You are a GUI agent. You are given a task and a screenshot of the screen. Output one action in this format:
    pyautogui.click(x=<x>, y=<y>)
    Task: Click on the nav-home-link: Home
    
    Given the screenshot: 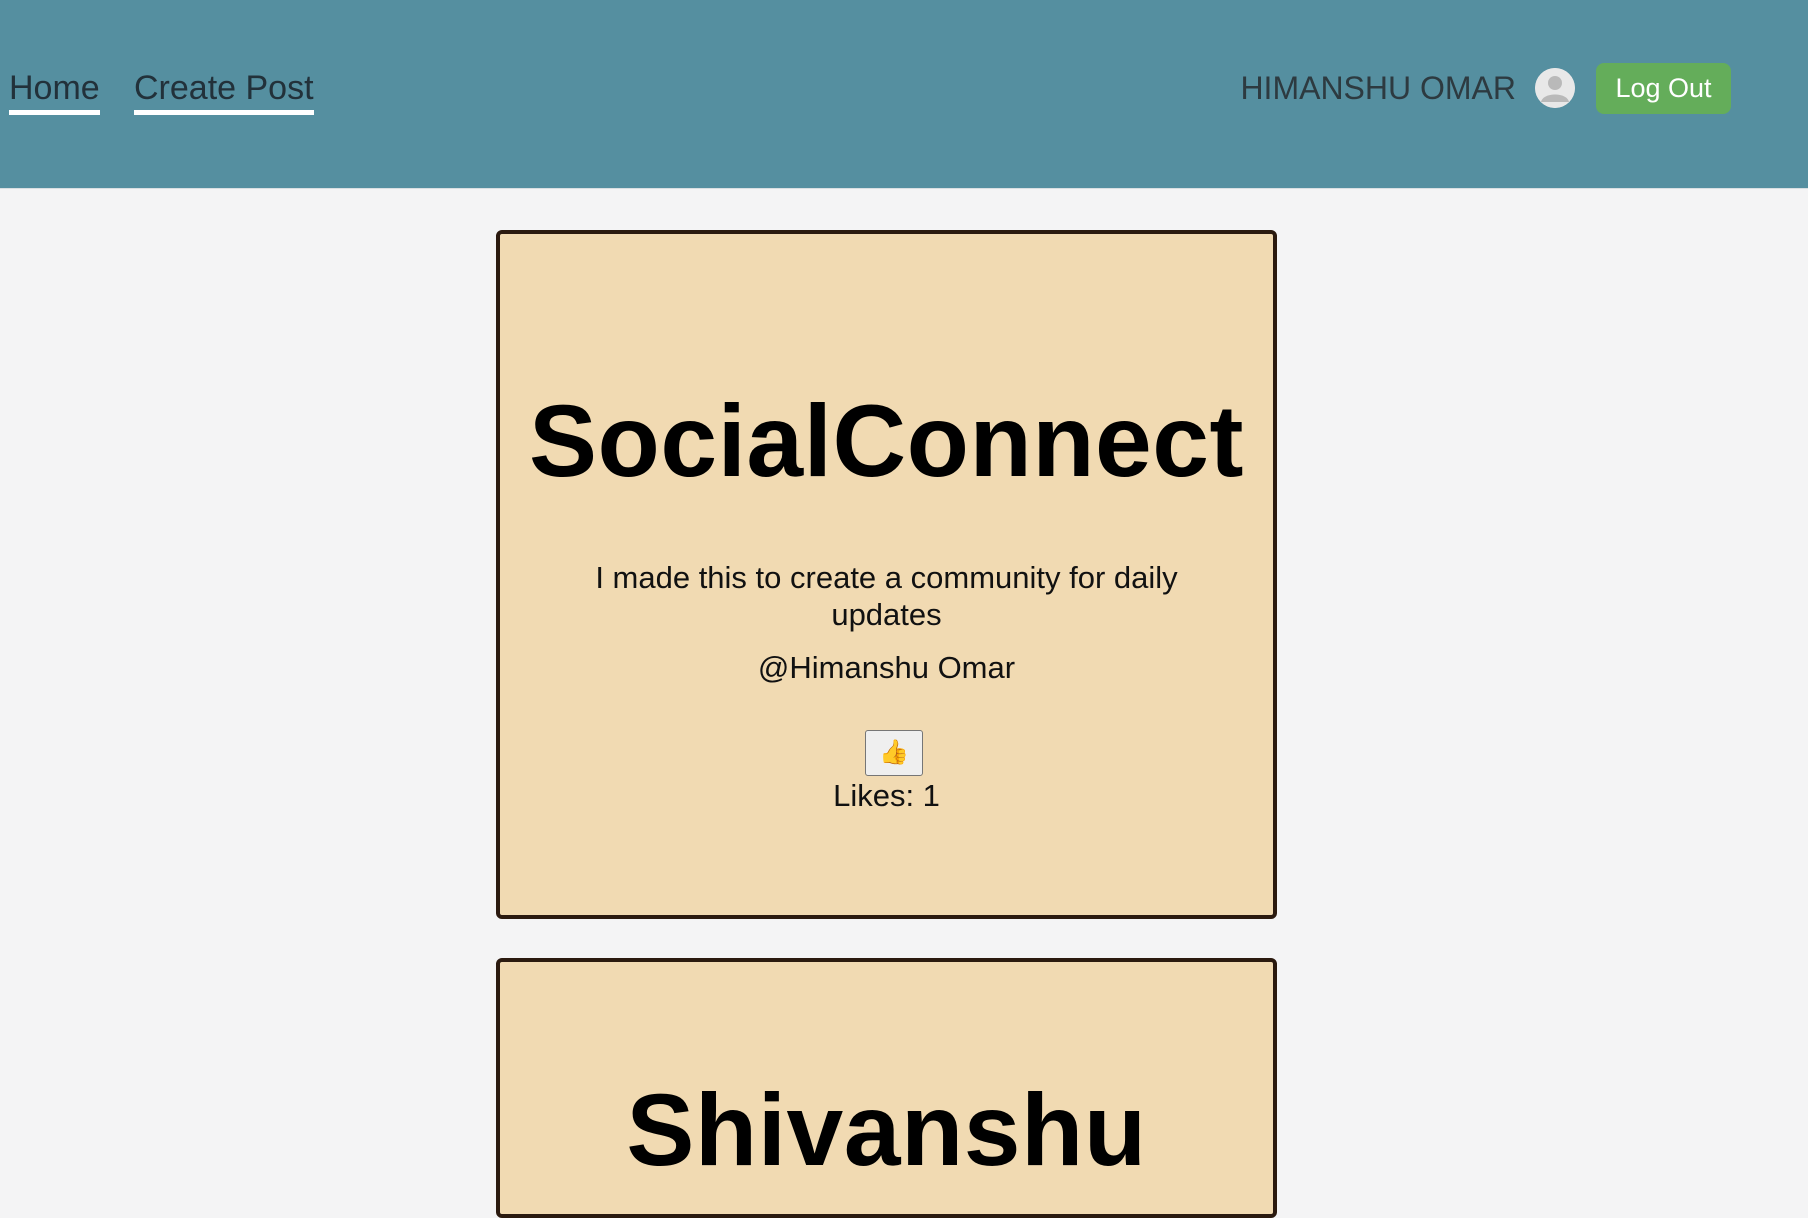 What is the action you would take?
    pyautogui.click(x=54, y=91)
    